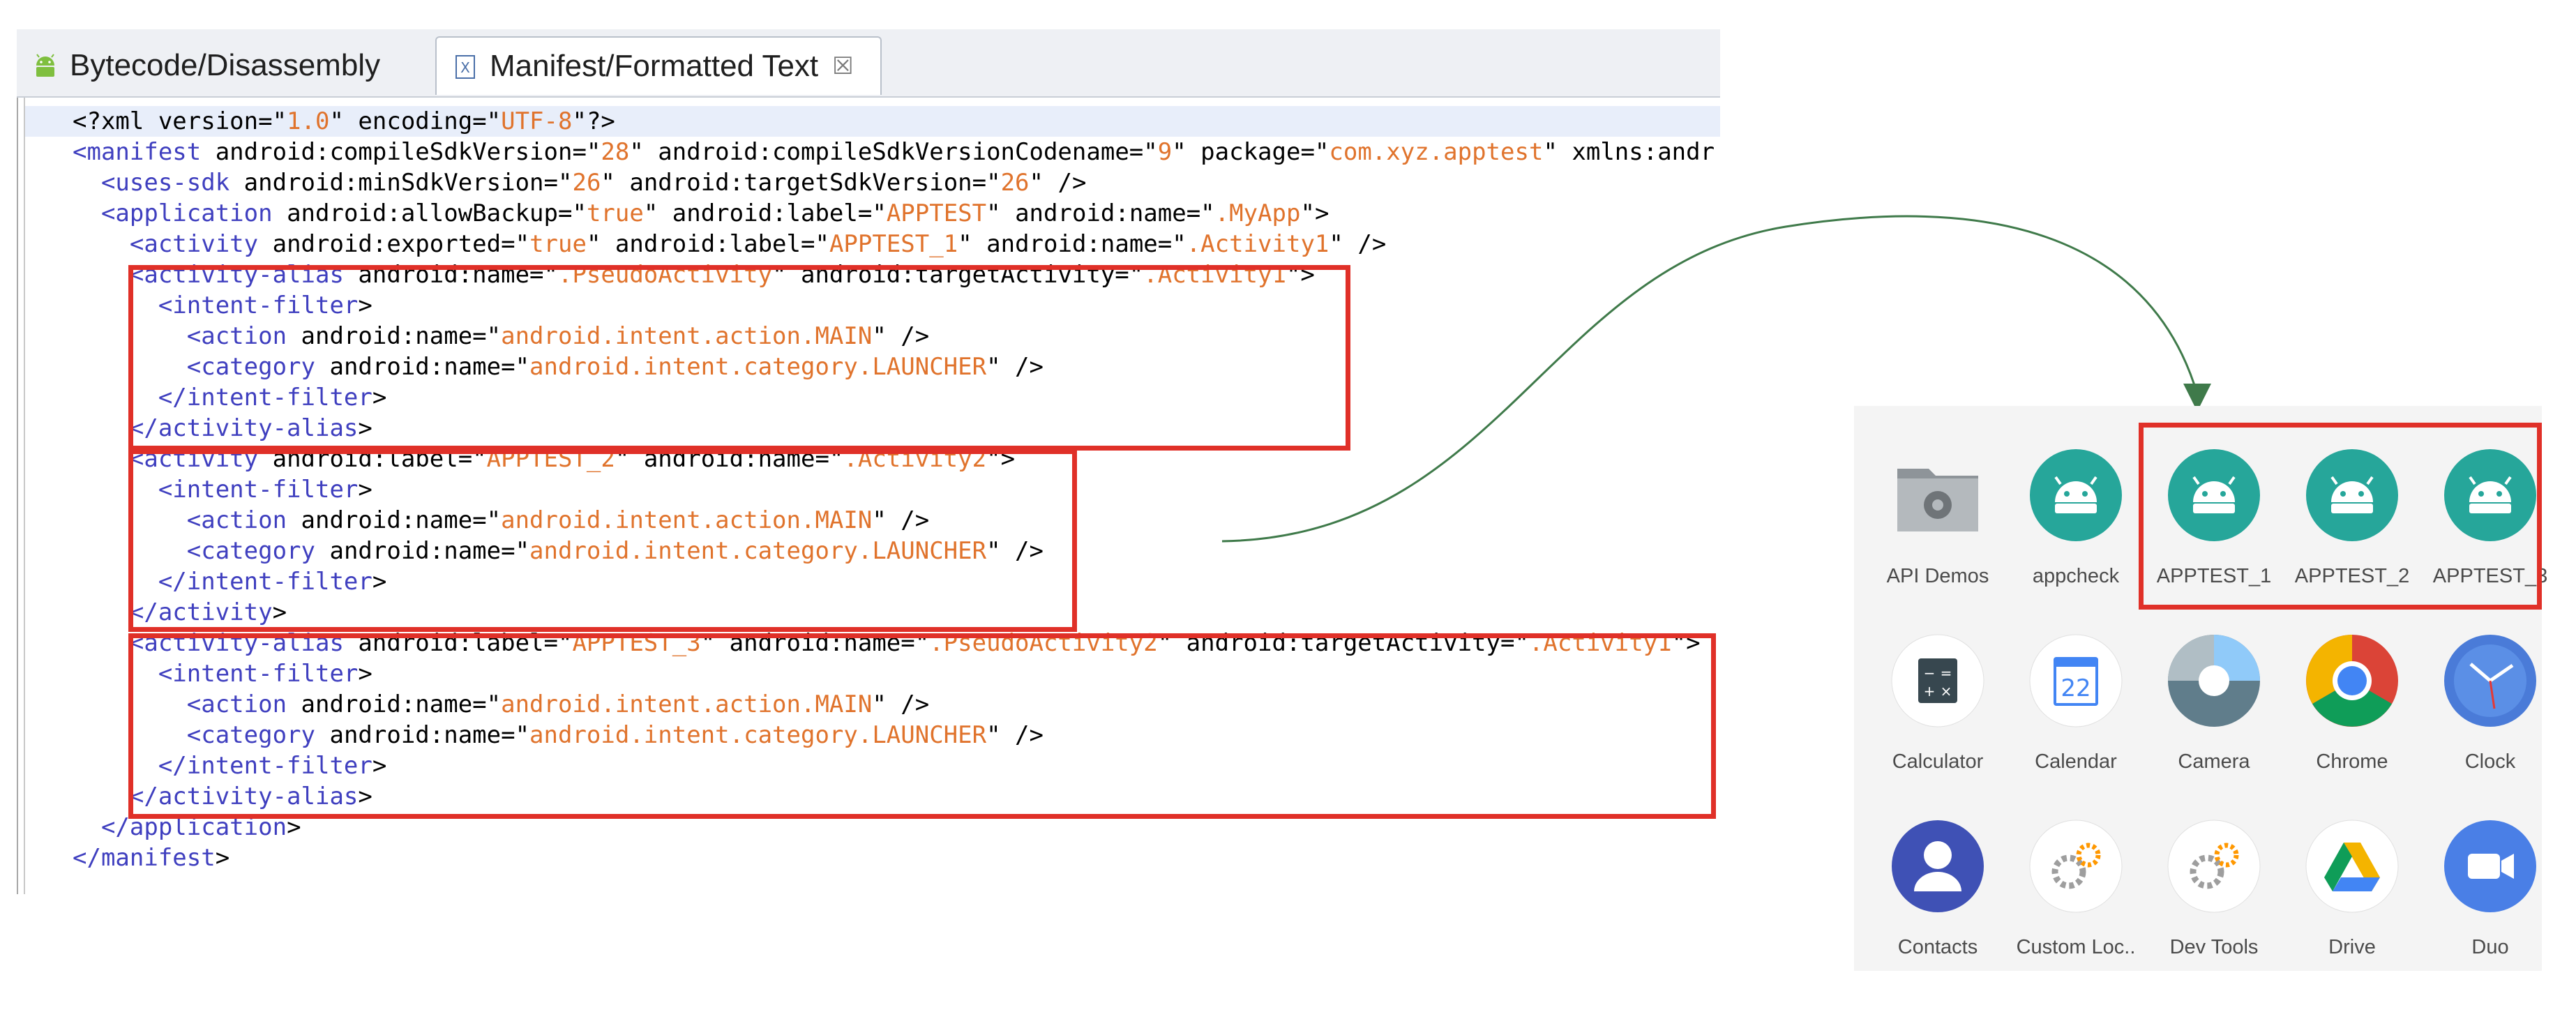 The height and width of the screenshot is (1019, 2576). I want to click on app-label: appcheck, so click(2076, 576).